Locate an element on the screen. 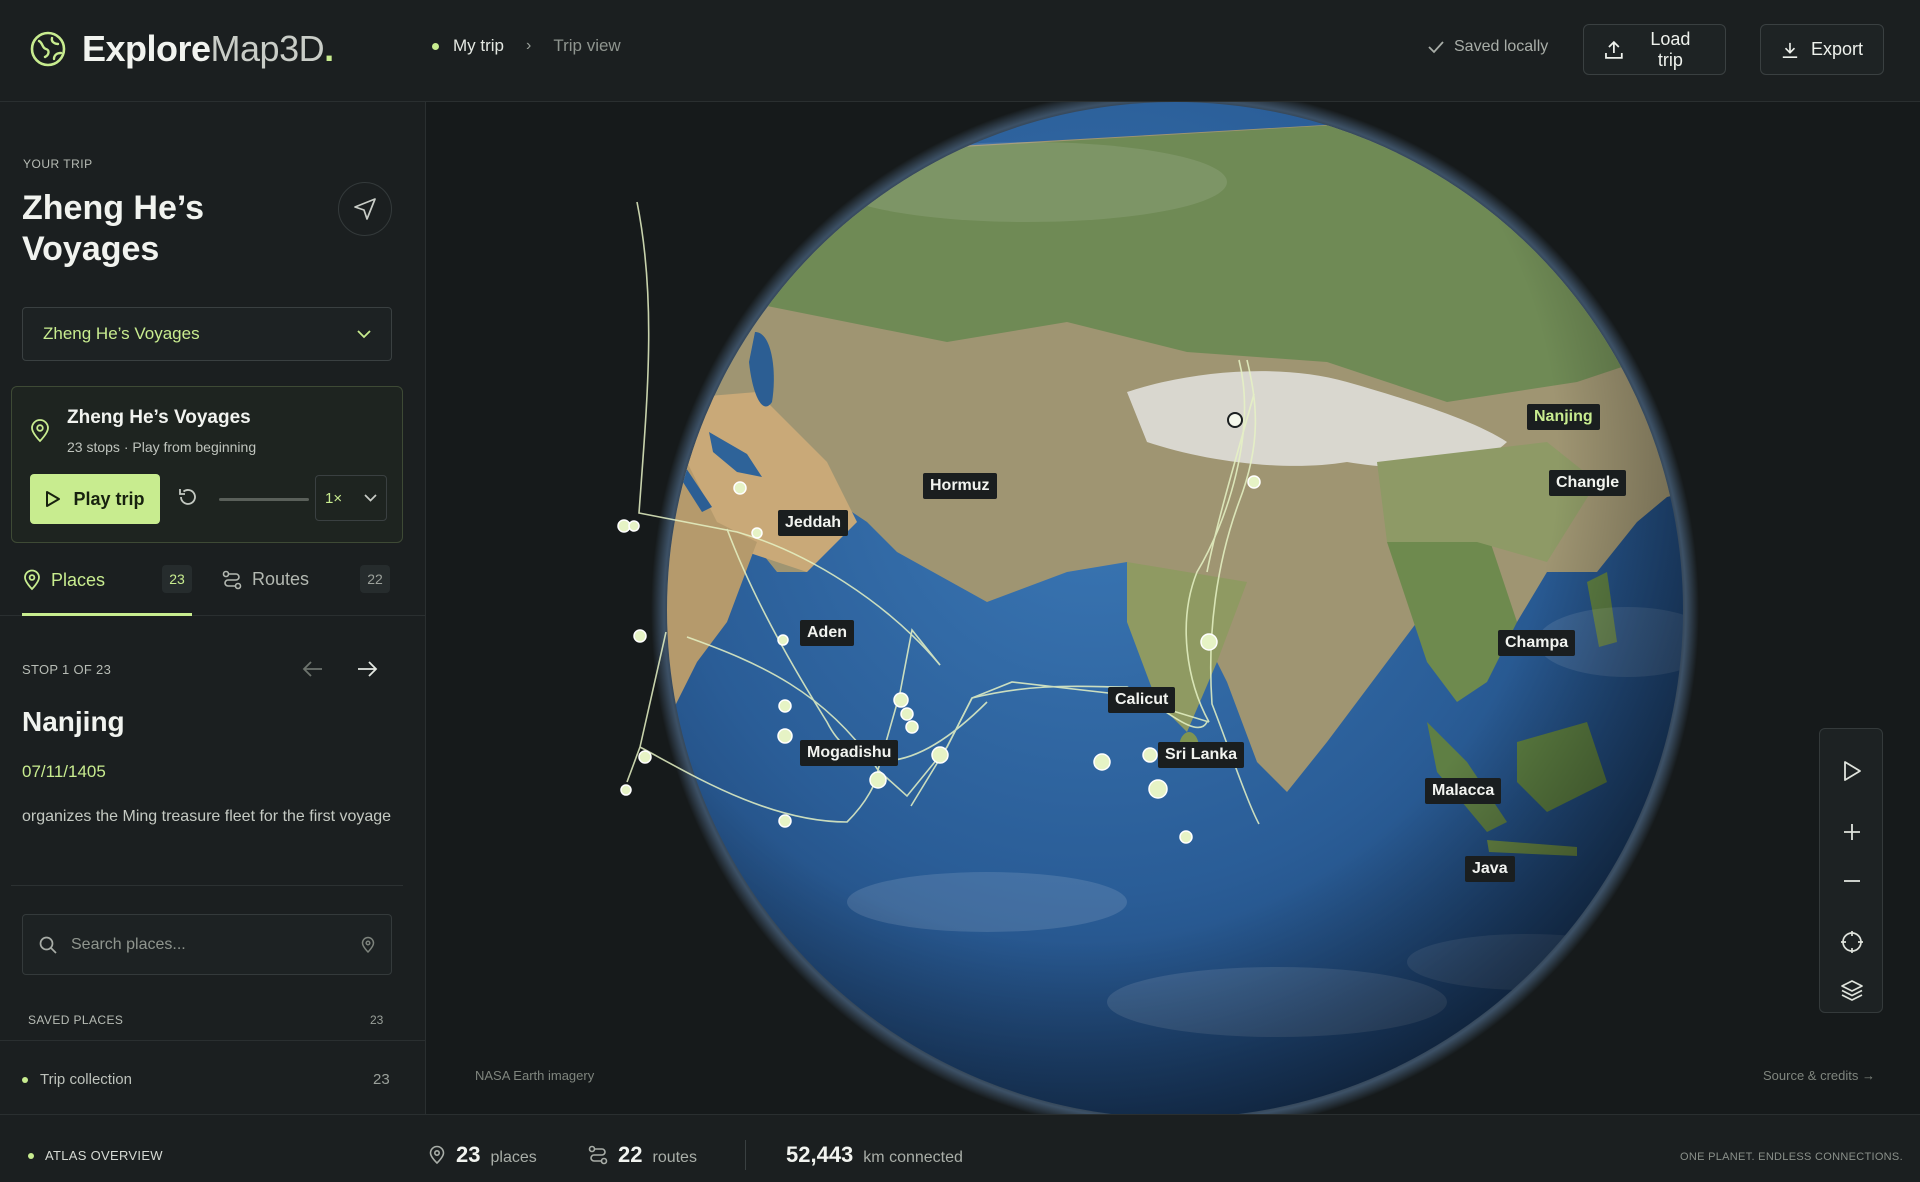 The image size is (1920, 1182). recenter-button is located at coordinates (1852, 942).